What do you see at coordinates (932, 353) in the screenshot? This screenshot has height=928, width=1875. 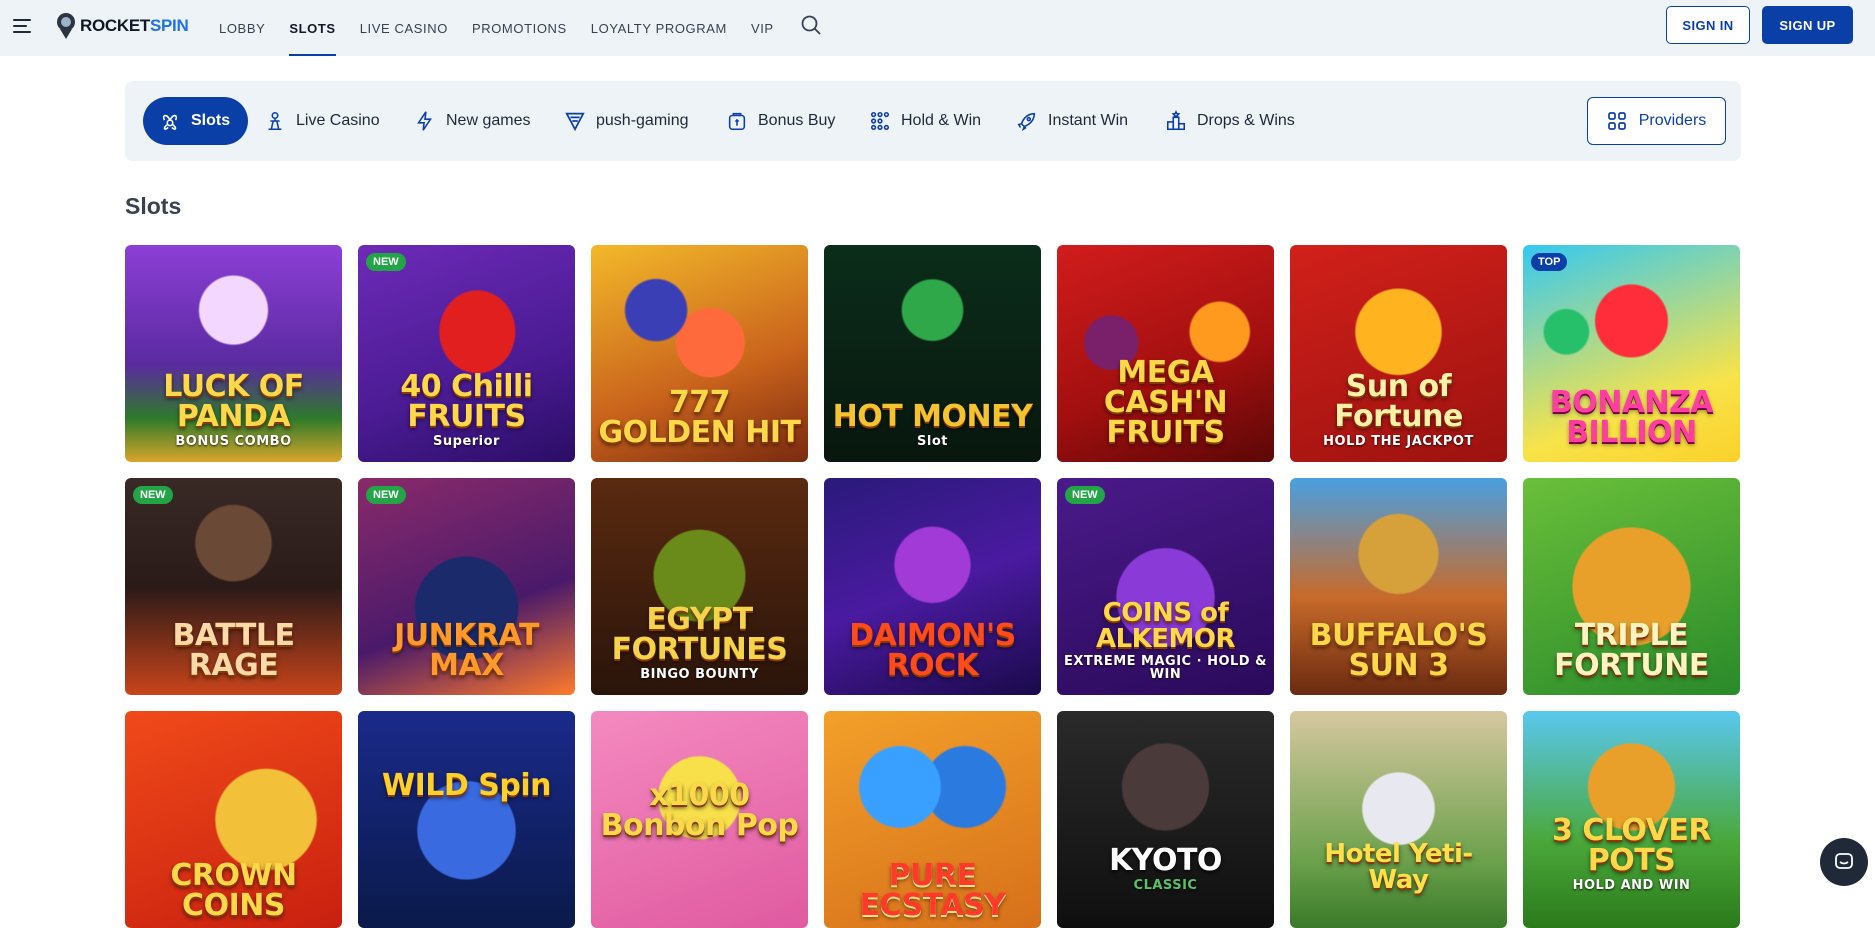 I see `game-tile: HOT MONEY Slot` at bounding box center [932, 353].